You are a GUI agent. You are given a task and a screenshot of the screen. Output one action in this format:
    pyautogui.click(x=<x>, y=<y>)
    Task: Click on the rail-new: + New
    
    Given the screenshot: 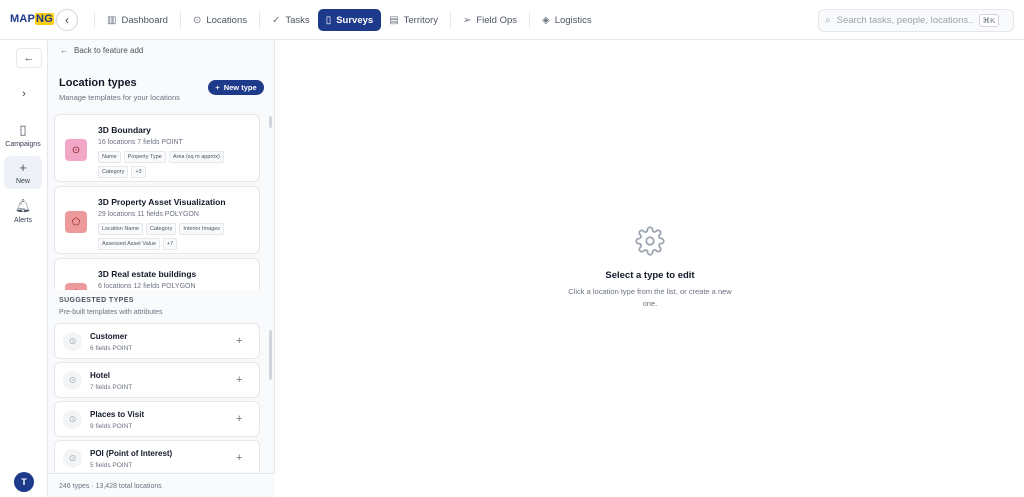 What is the action you would take?
    pyautogui.click(x=23, y=172)
    